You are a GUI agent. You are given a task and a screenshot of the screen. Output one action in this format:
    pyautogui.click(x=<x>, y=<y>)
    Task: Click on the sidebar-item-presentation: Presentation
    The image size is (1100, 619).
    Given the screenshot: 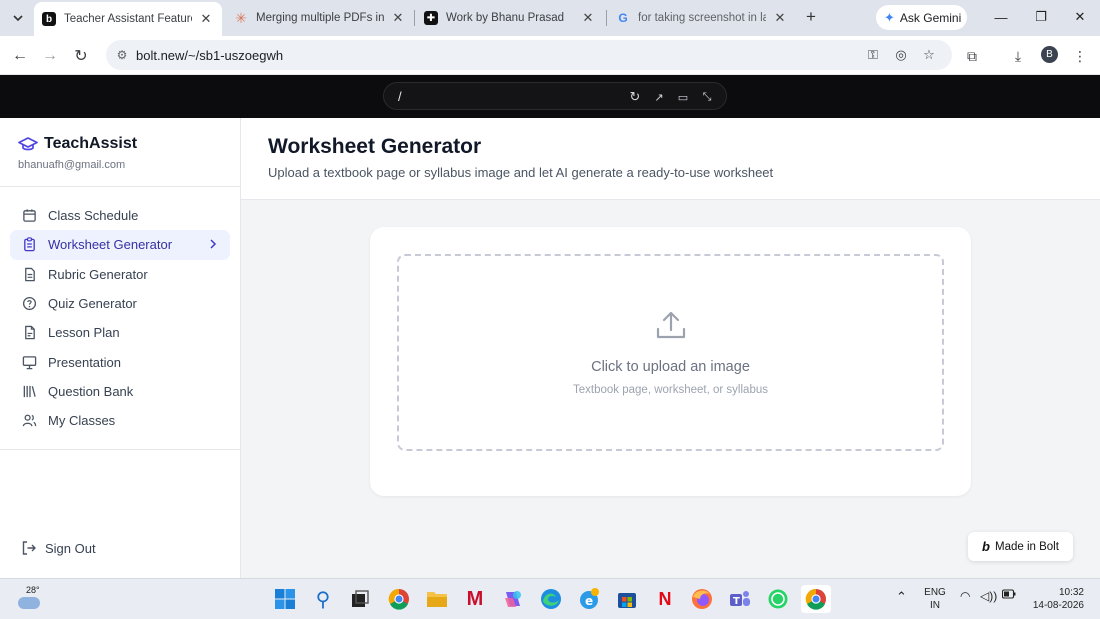 What is the action you would take?
    pyautogui.click(x=120, y=361)
    